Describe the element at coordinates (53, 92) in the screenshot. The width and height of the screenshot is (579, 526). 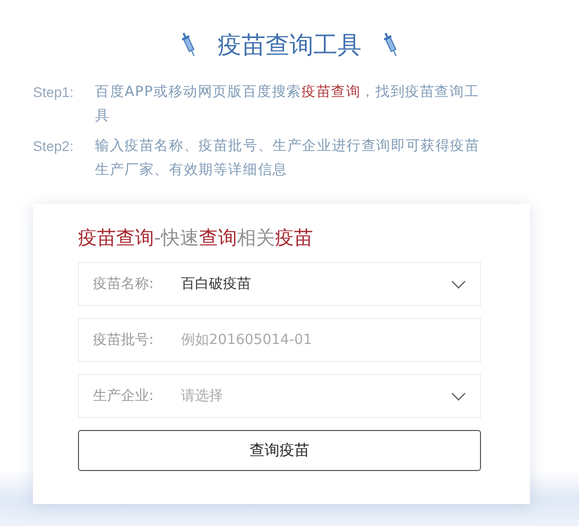
I see `step-label: Step1:` at that location.